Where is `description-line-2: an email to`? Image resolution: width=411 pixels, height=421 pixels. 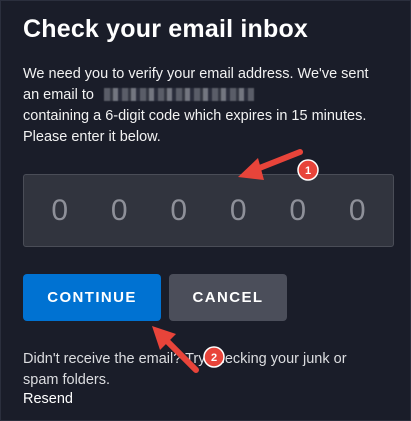 description-line-2: an email to is located at coordinates (209, 95).